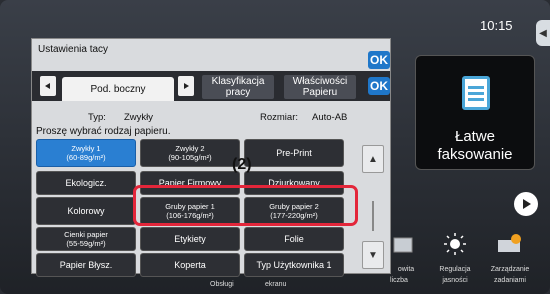 This screenshot has height=294, width=550. Describe the element at coordinates (139, 117) in the screenshot. I see `type-value: Zwykły` at that location.